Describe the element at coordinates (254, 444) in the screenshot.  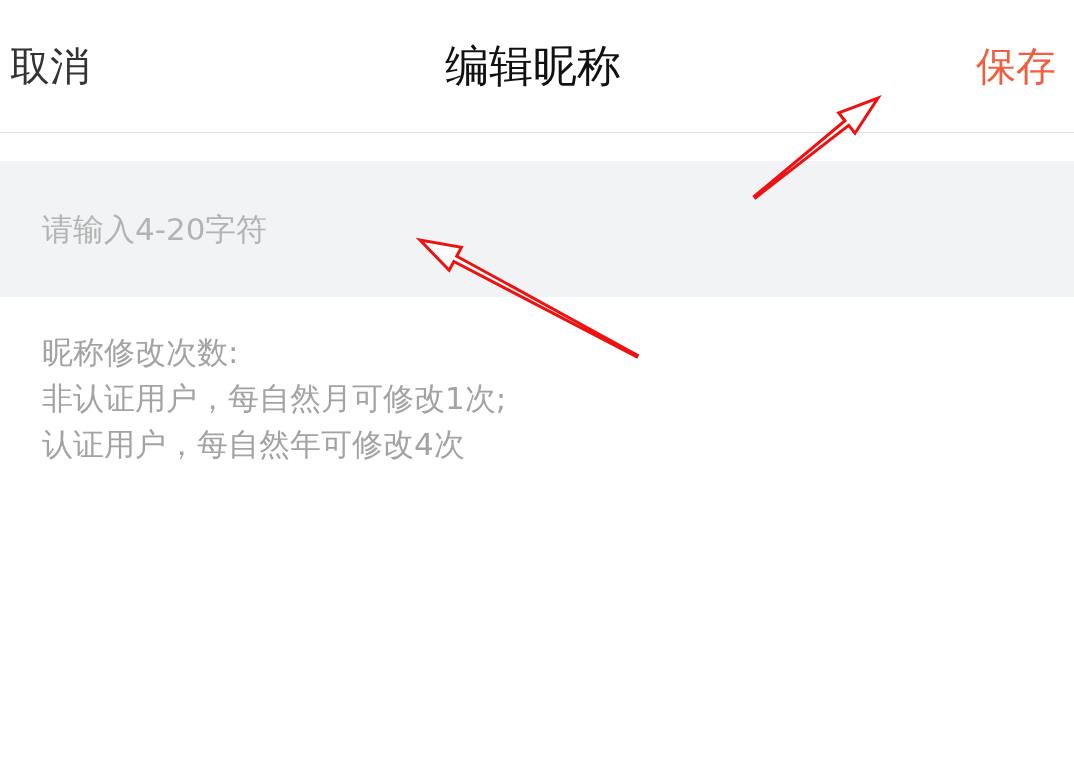
I see `rule-text: 认证用户，每自然年可修改4次` at that location.